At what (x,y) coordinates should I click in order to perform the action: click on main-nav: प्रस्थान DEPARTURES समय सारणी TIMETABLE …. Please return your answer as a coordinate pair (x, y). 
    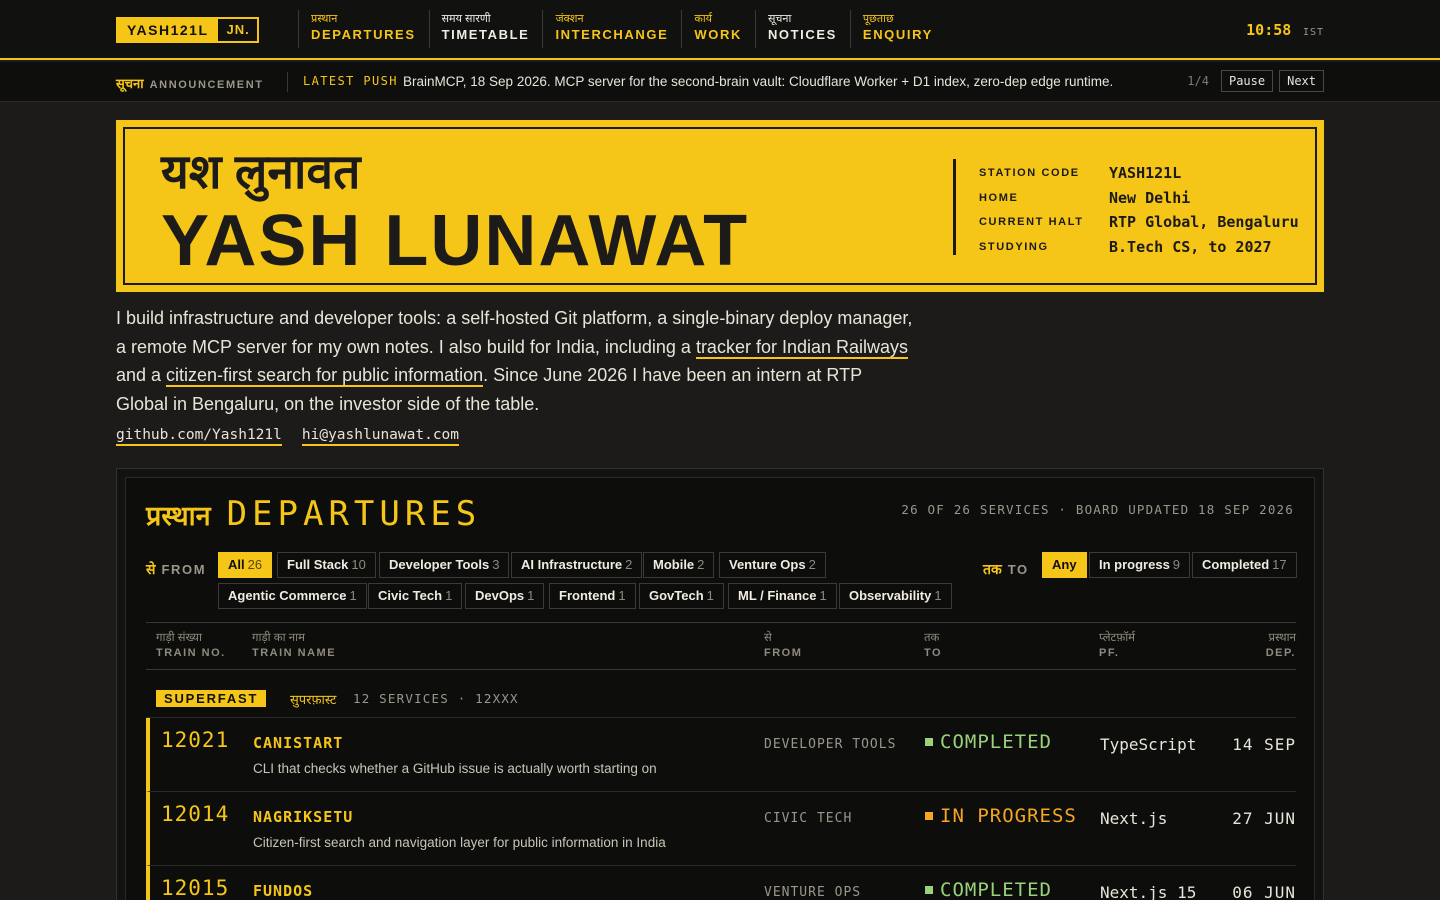
    Looking at the image, I should click on (622, 29).